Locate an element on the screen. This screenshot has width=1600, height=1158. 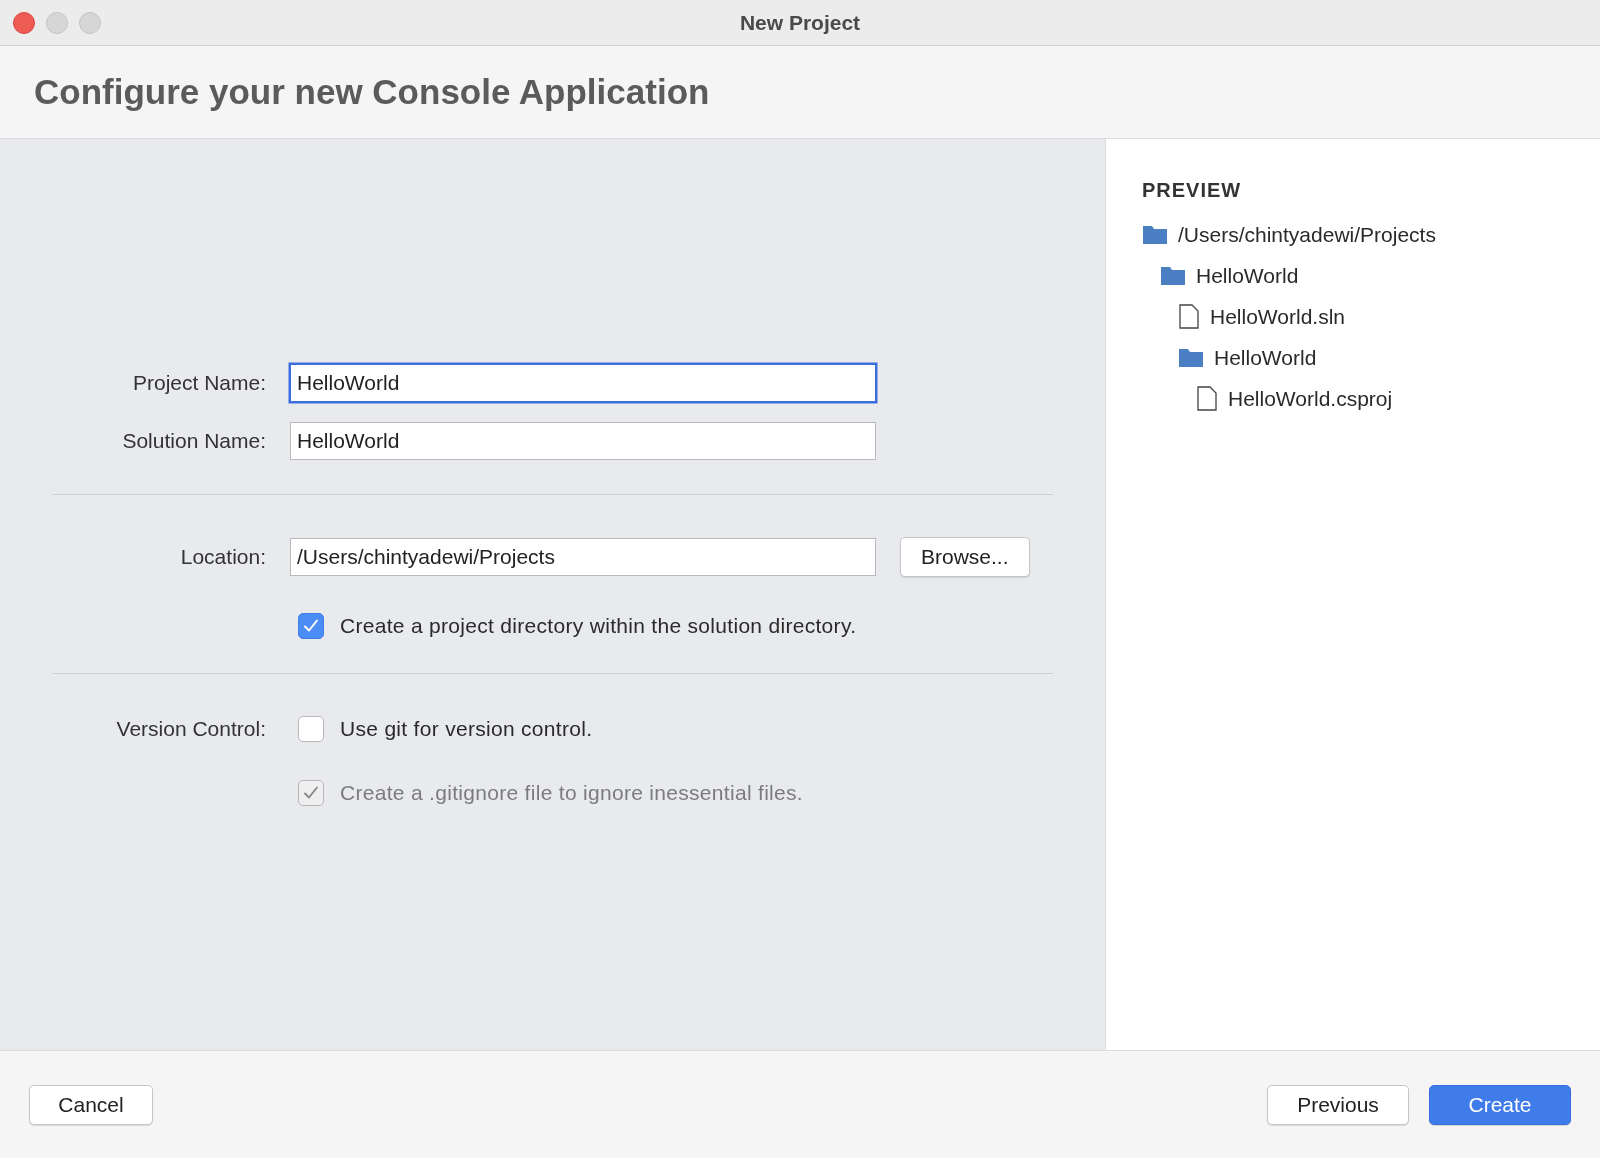
field-label: Solution Name: is located at coordinates (193, 441).